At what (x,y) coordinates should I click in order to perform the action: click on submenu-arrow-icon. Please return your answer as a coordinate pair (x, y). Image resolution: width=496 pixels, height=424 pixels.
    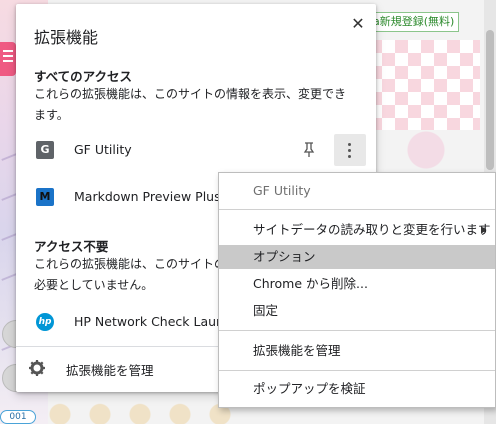
    Looking at the image, I should click on (483, 230).